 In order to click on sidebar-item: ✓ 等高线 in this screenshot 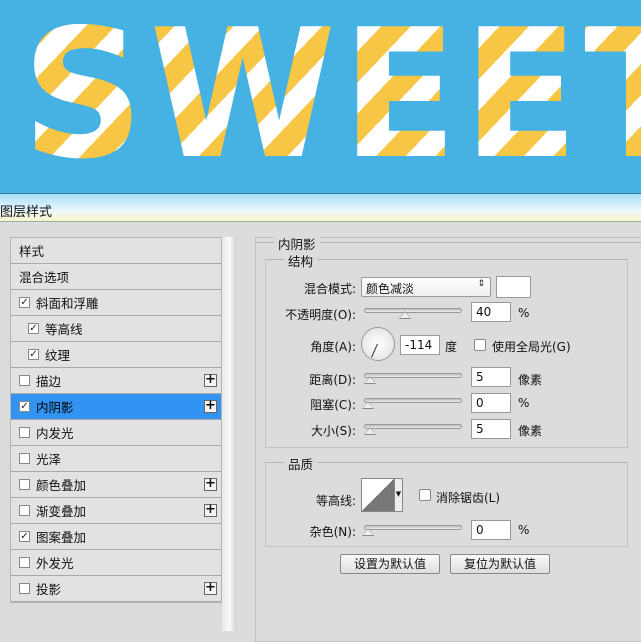, I will do `click(116, 329)`.